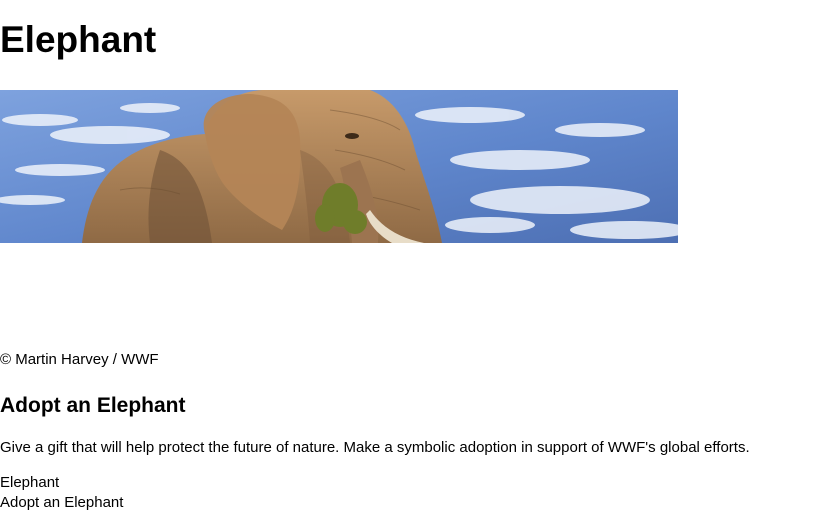  What do you see at coordinates (78, 39) in the screenshot?
I see `page-title: Elephant` at bounding box center [78, 39].